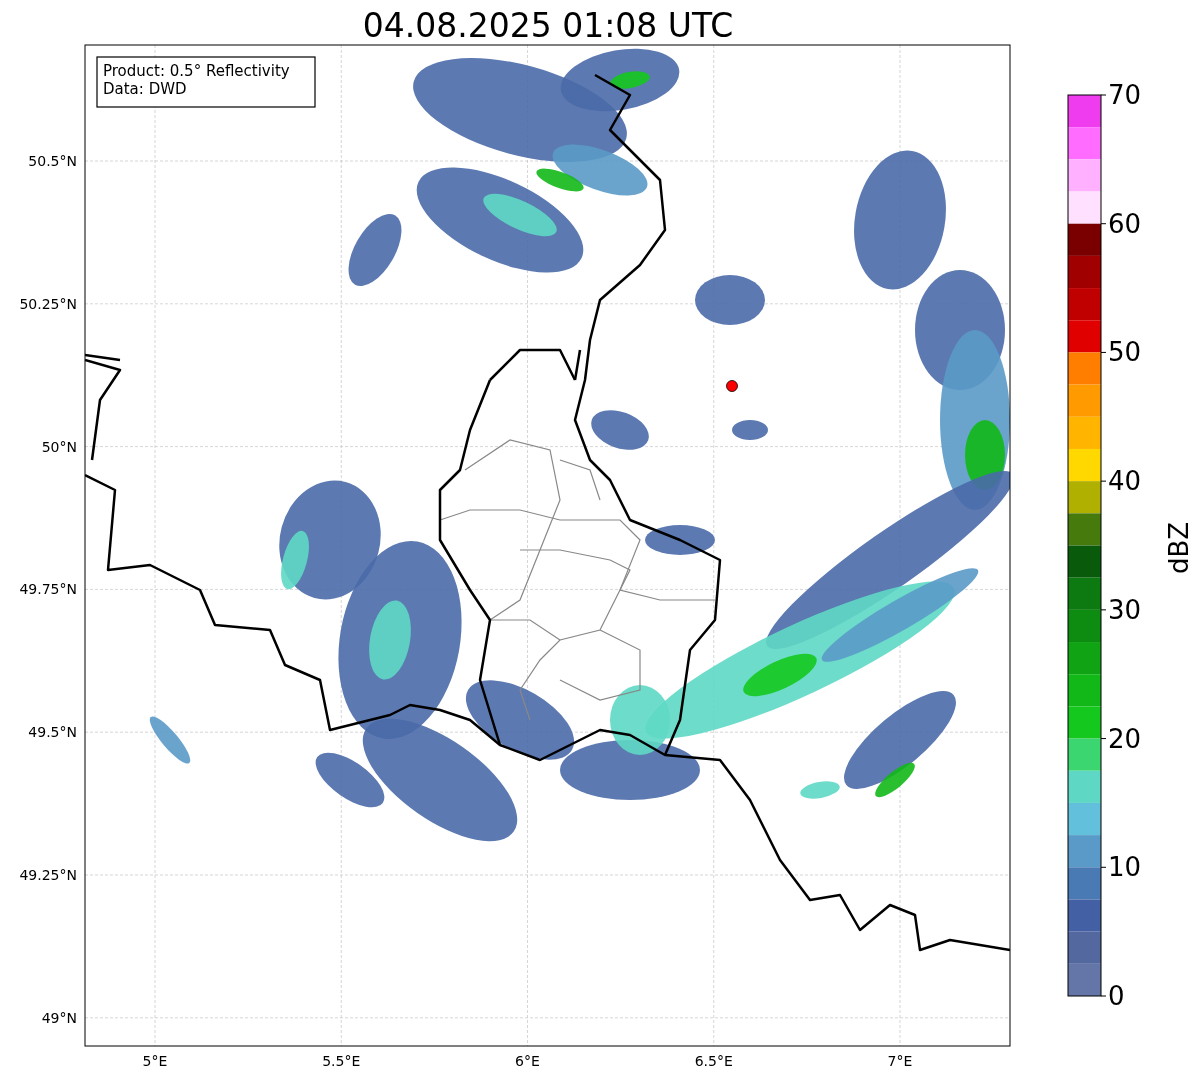  I want to click on x-tick-label: 6.5°E, so click(713, 1061).